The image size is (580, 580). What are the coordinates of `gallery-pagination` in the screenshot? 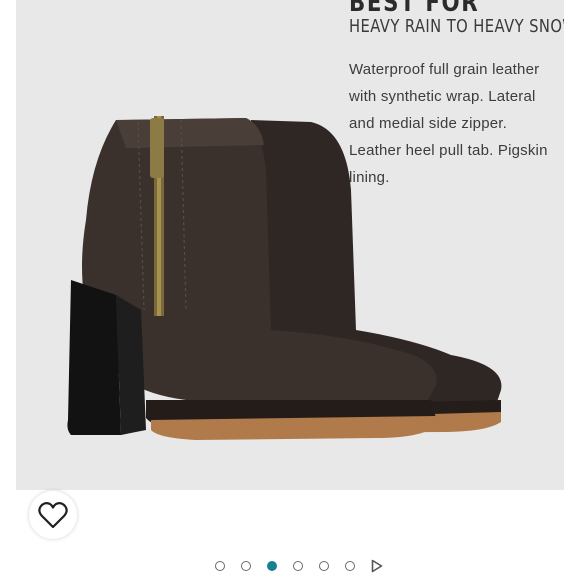 It's located at (290, 566).